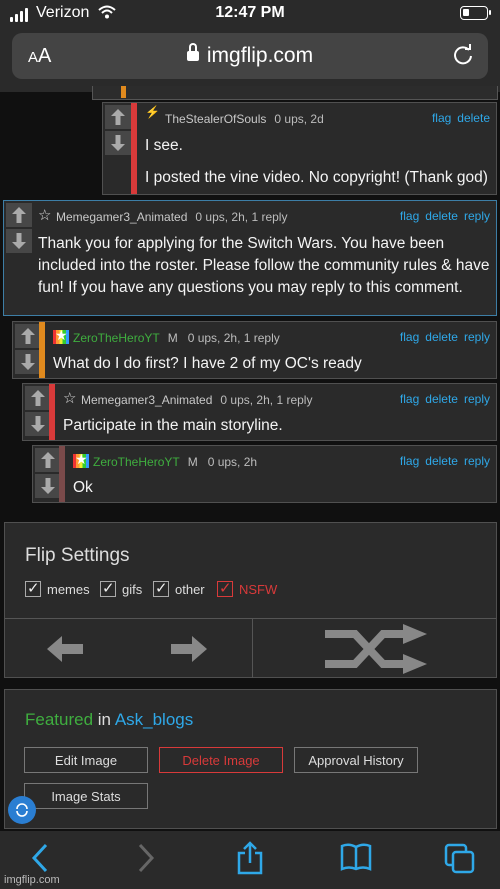 Image resolution: width=500 pixels, height=889 pixels. I want to click on forward-button, so click(146, 860).